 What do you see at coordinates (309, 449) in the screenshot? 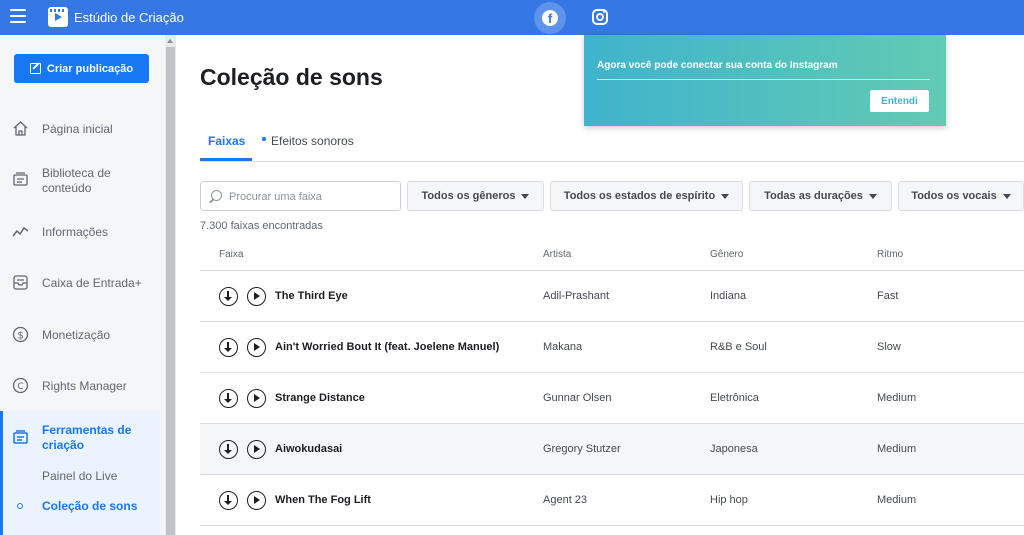
I see `track-title: Aiwokudasai` at bounding box center [309, 449].